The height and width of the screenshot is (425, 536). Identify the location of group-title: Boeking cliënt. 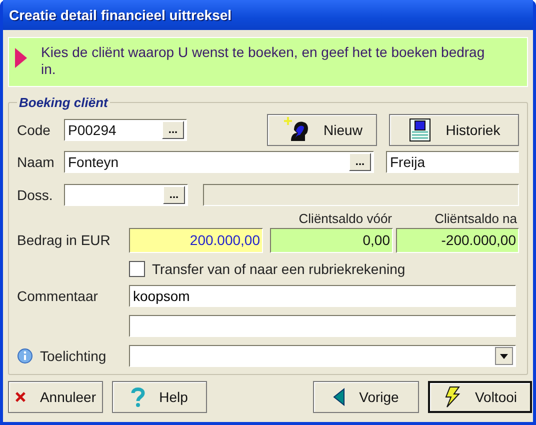
(64, 102).